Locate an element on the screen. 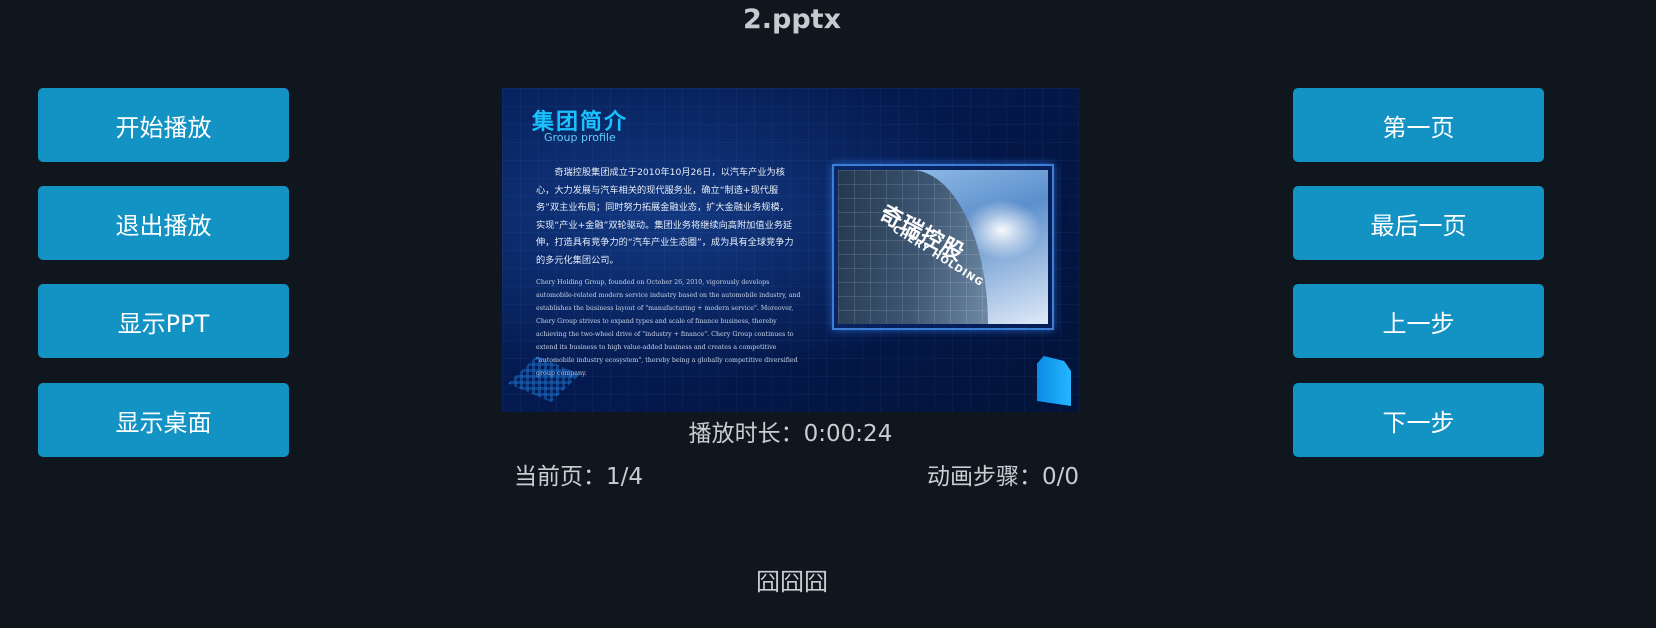 This screenshot has width=1656, height=628. previous-step-button: 上一步 is located at coordinates (1418, 321).